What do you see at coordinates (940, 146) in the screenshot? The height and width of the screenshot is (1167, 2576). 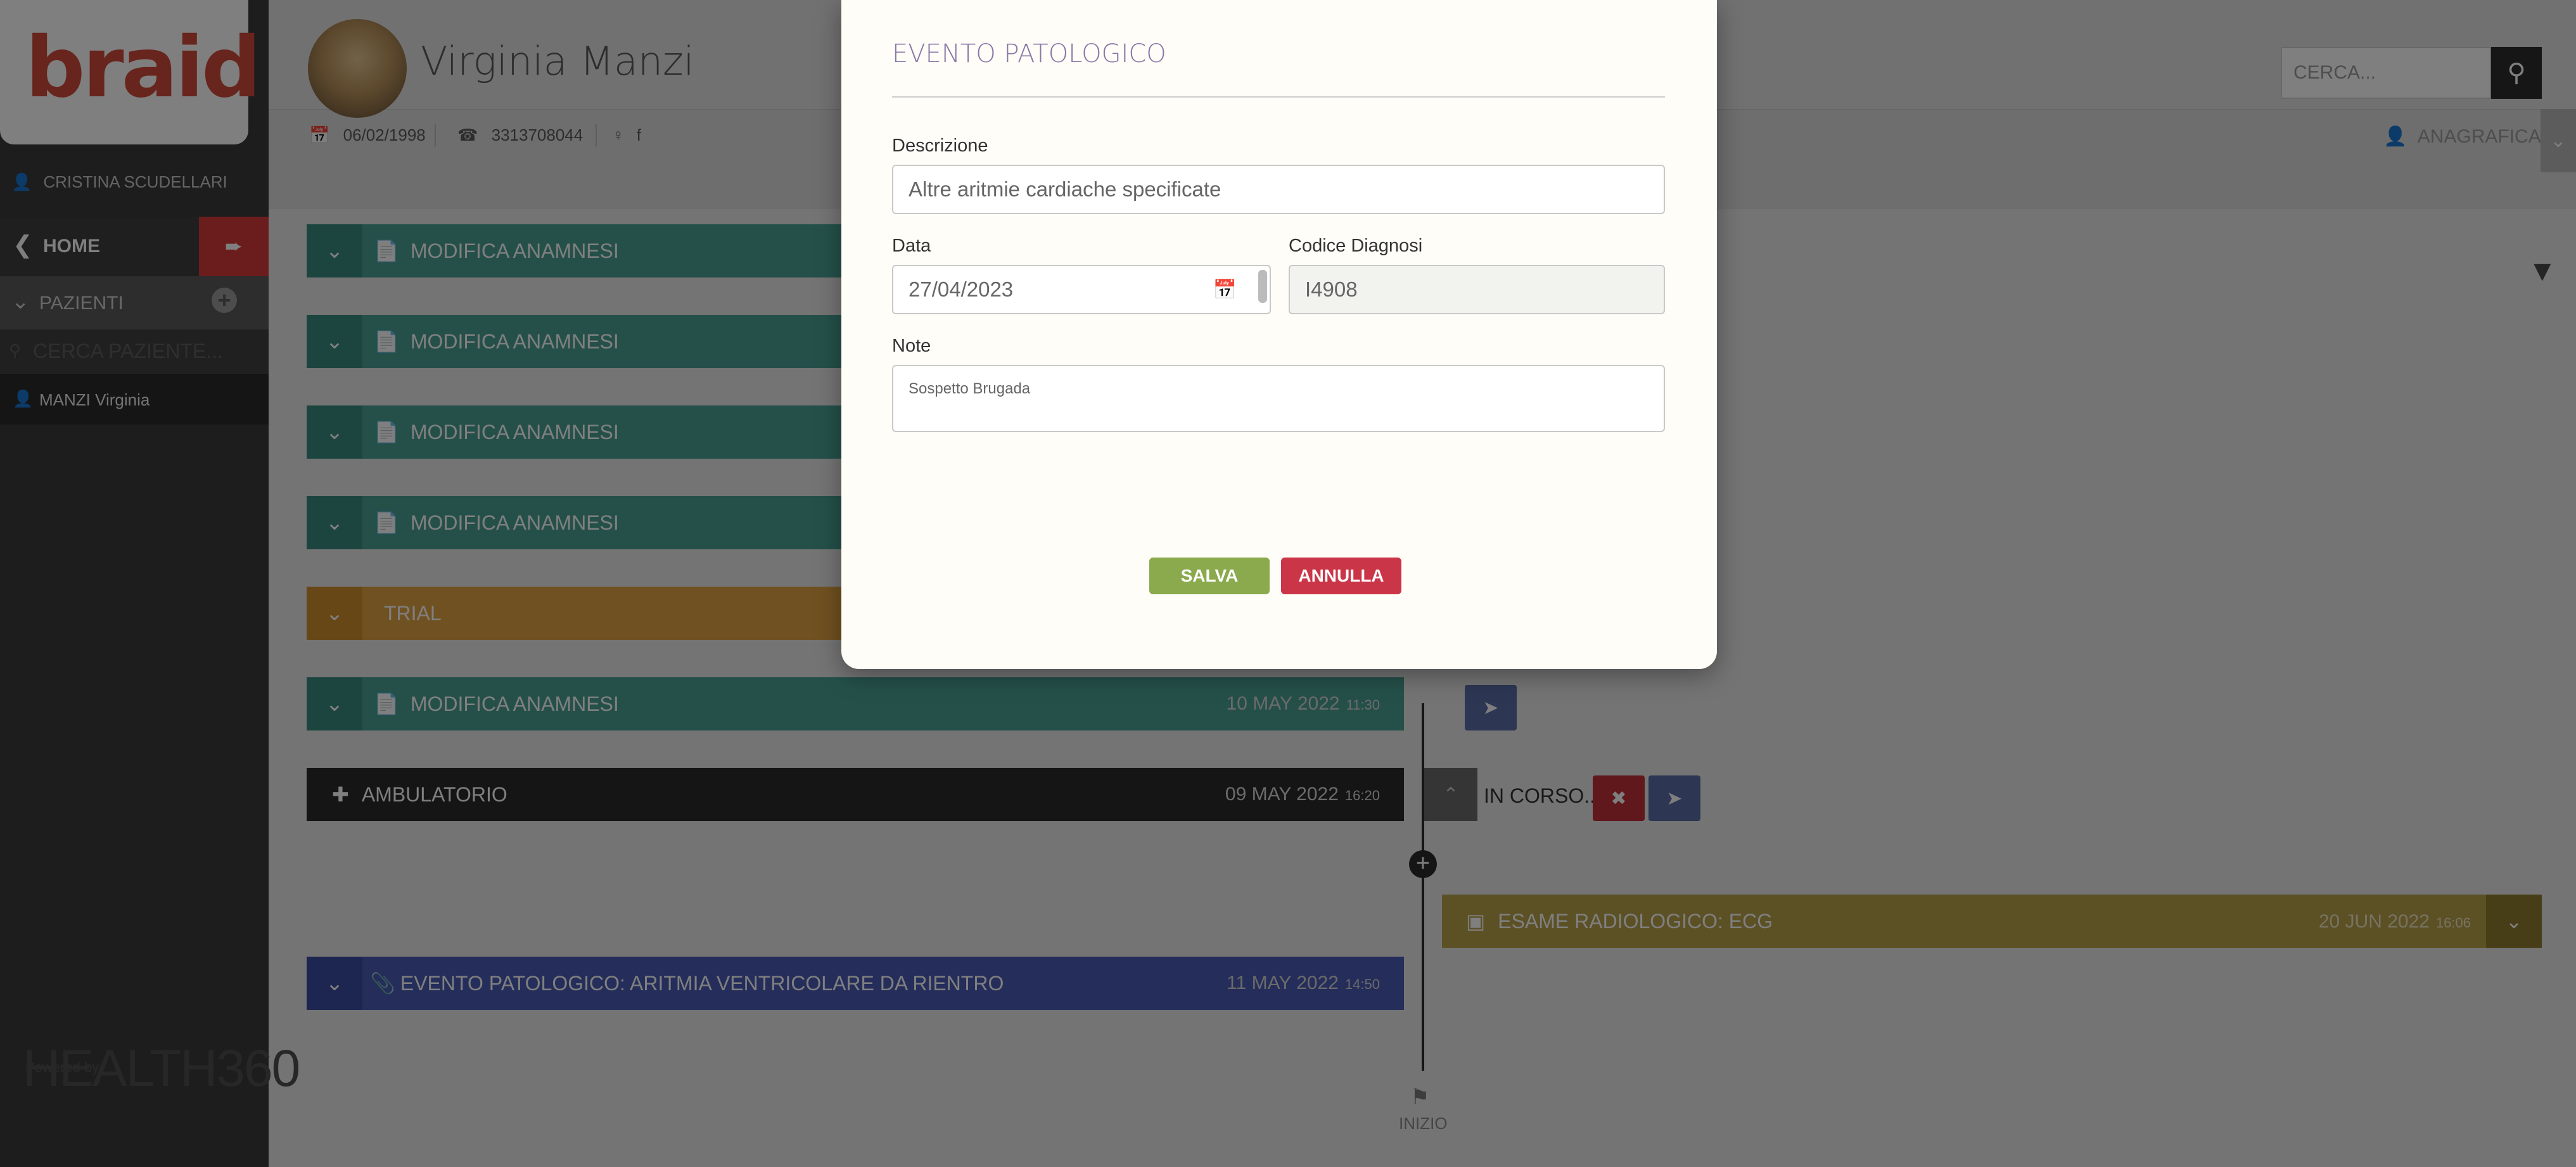 I see `descrizione-label: Descrizione` at bounding box center [940, 146].